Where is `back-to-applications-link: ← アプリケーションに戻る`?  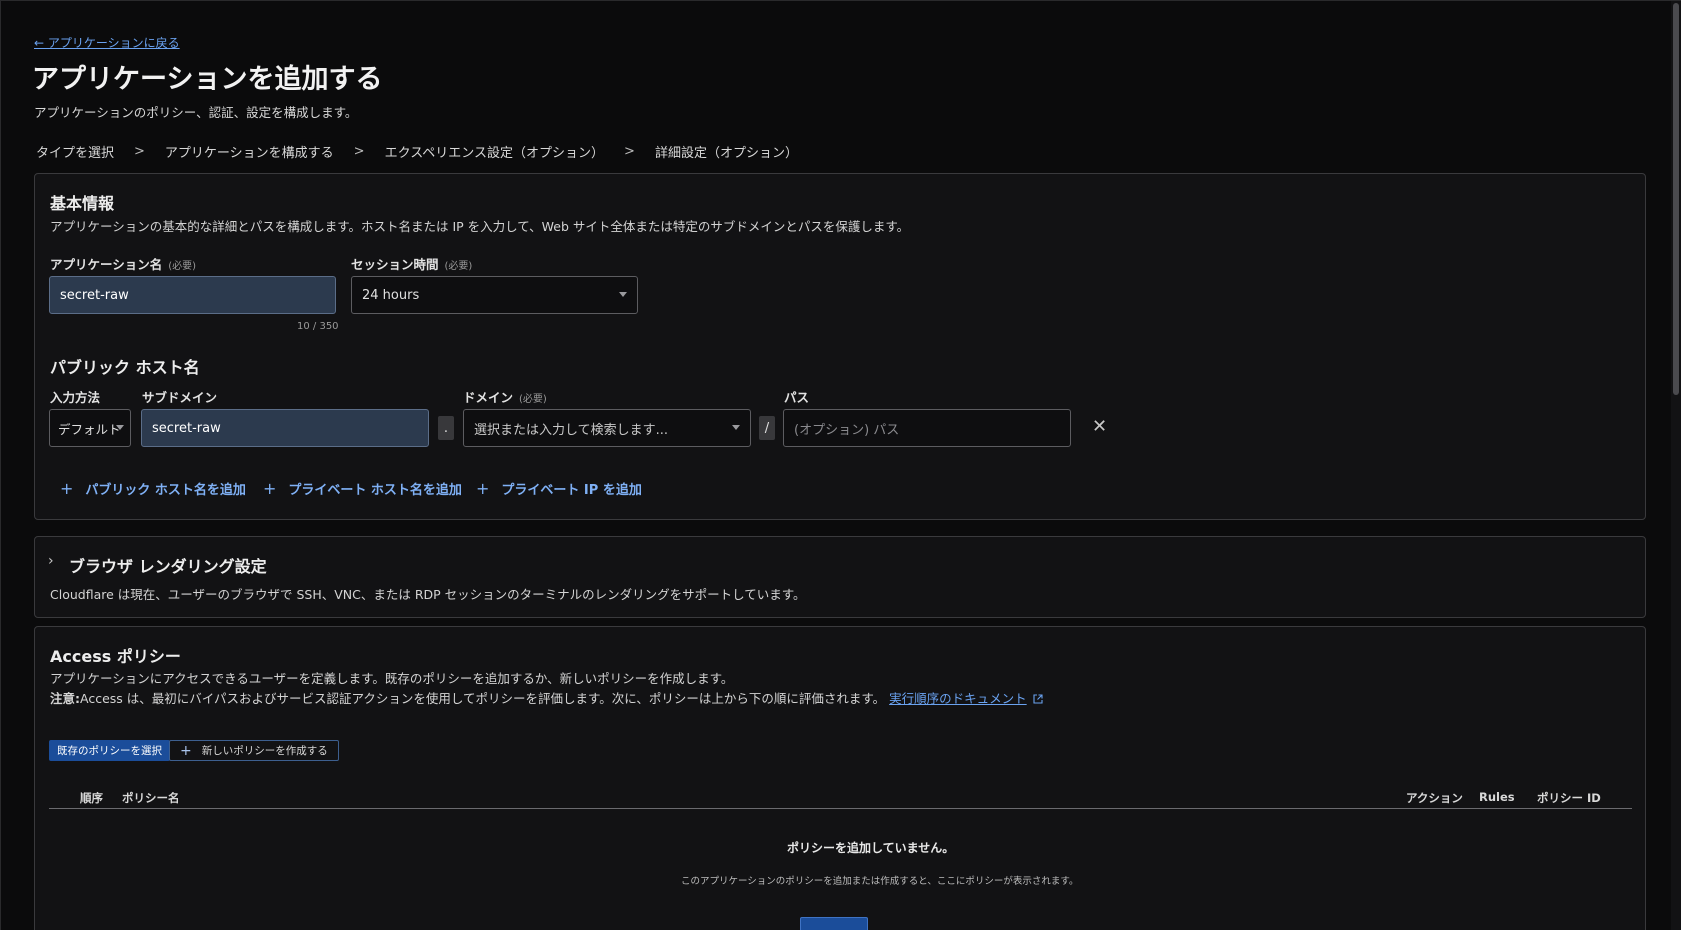
back-to-applications-link: ← アプリケーションに戻る is located at coordinates (107, 42).